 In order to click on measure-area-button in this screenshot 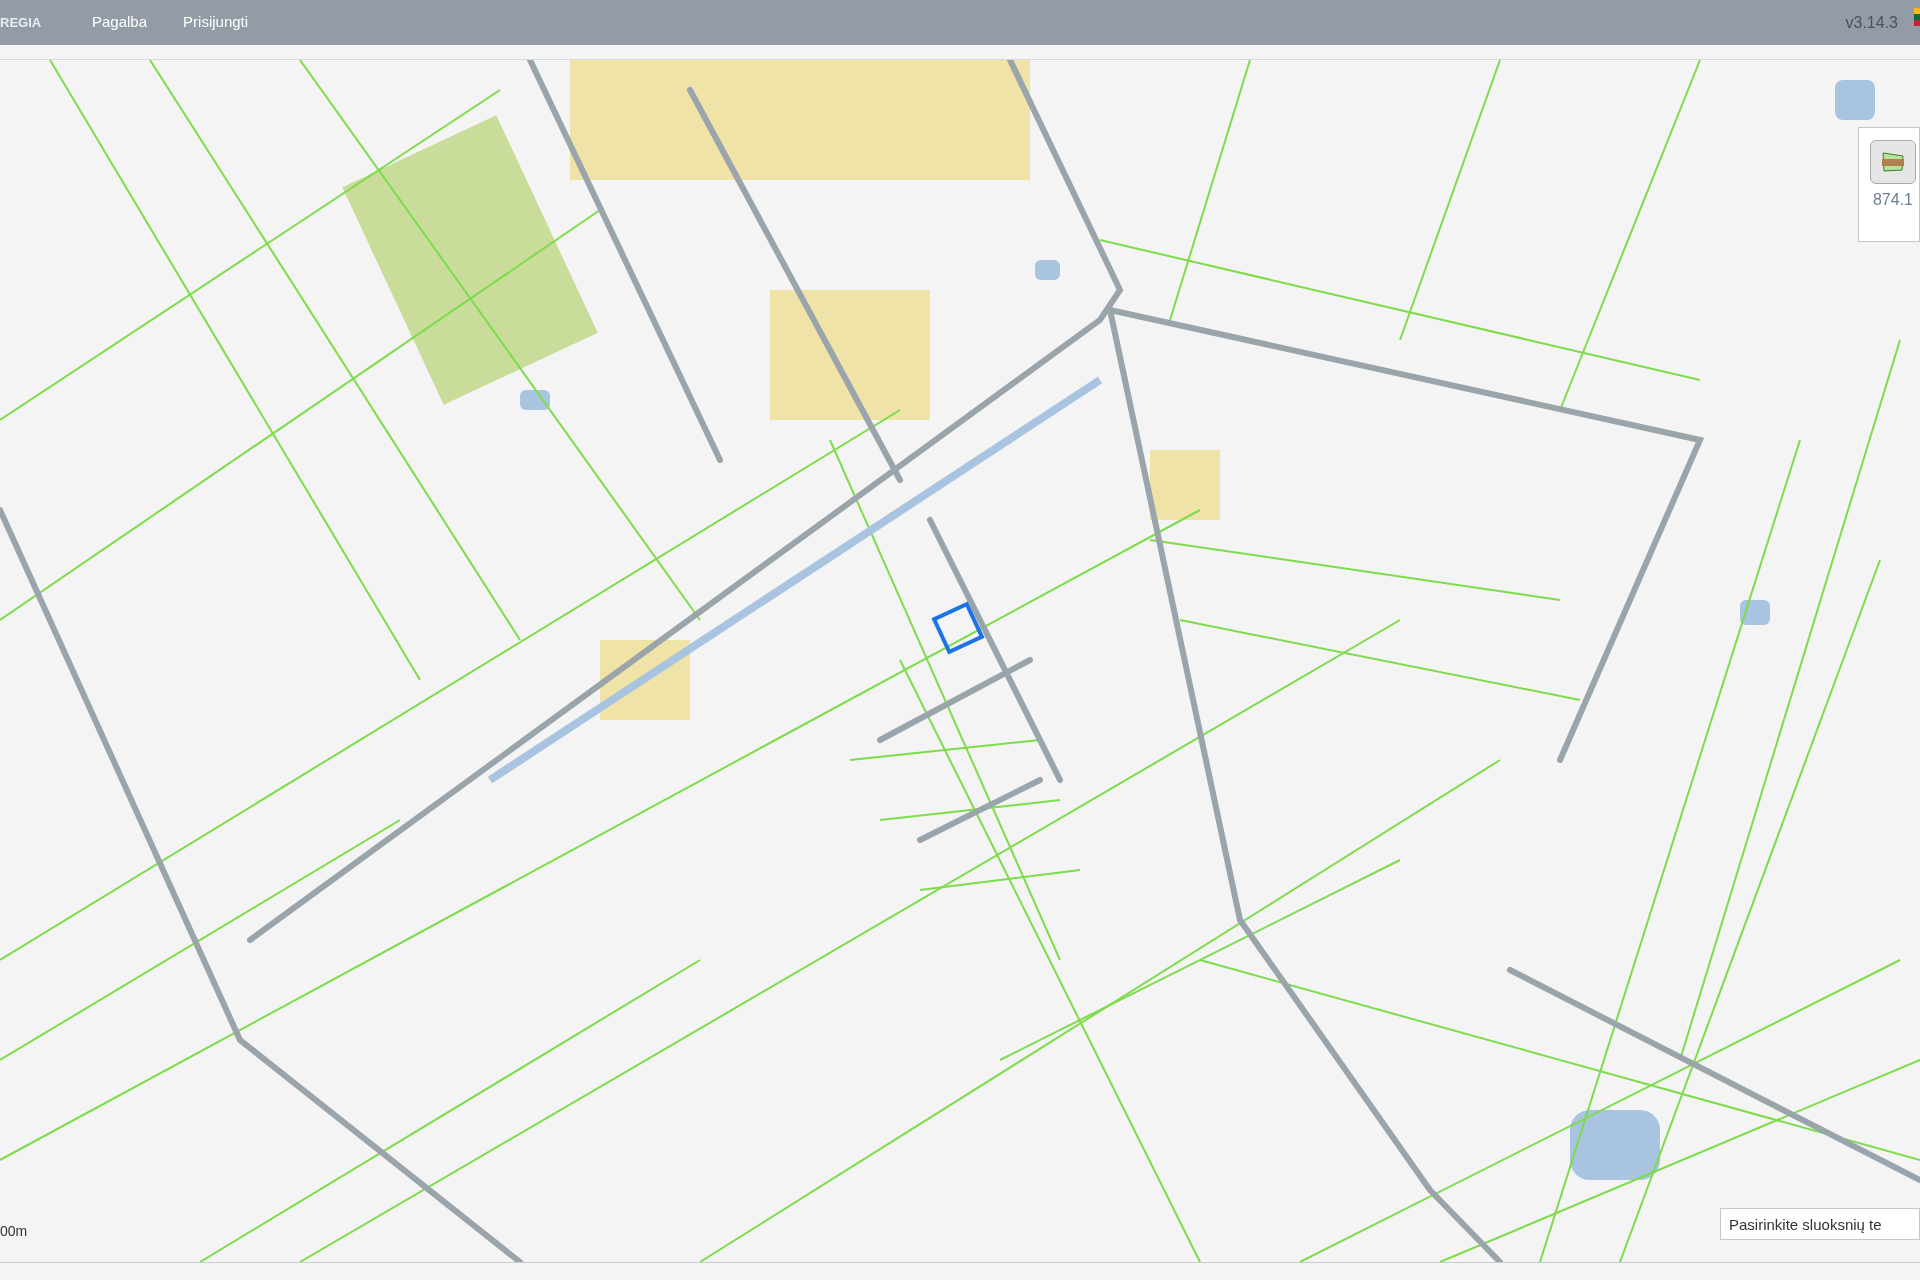, I will do `click(1893, 162)`.